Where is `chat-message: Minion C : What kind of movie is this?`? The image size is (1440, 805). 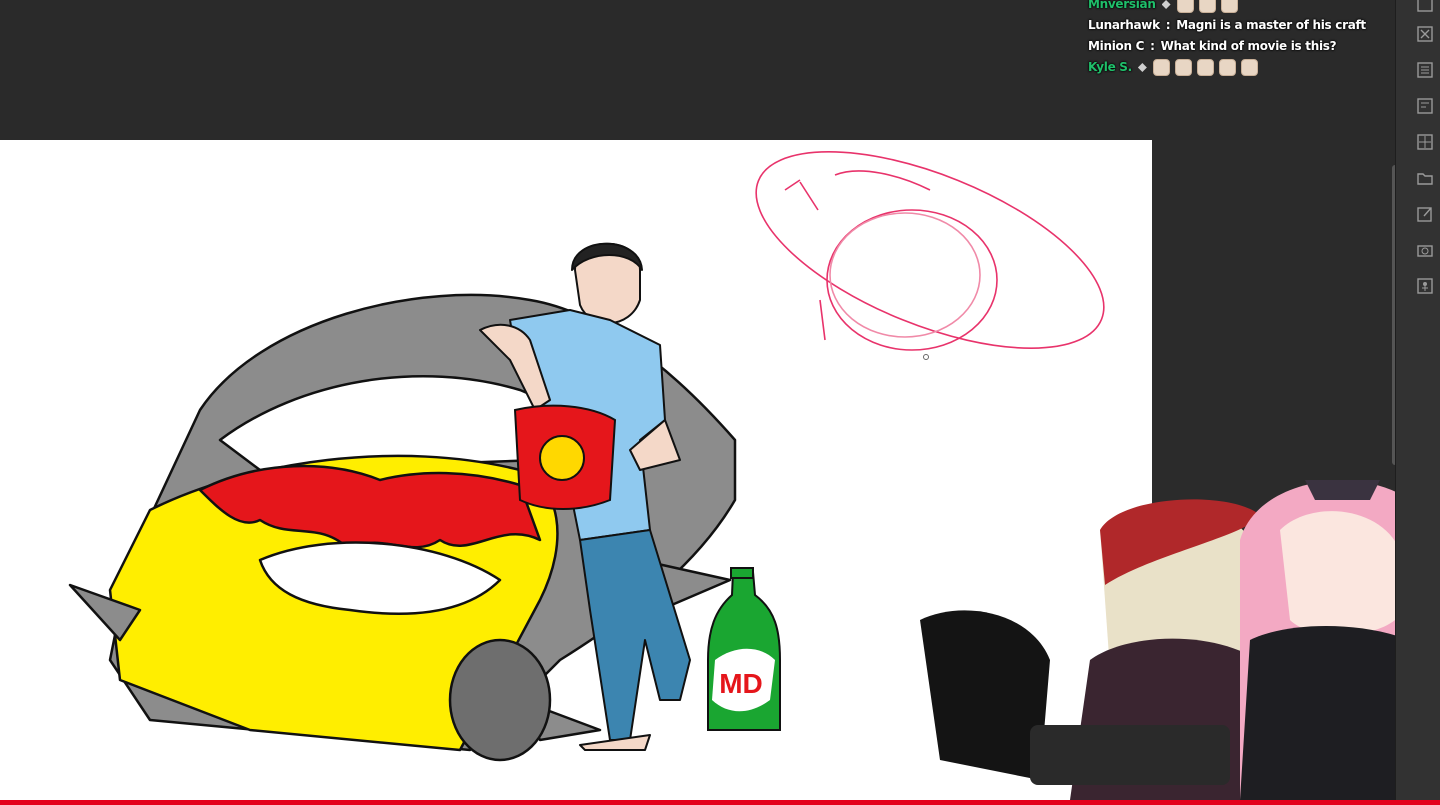 chat-message: Minion C : What kind of movie is this? is located at coordinates (1238, 46).